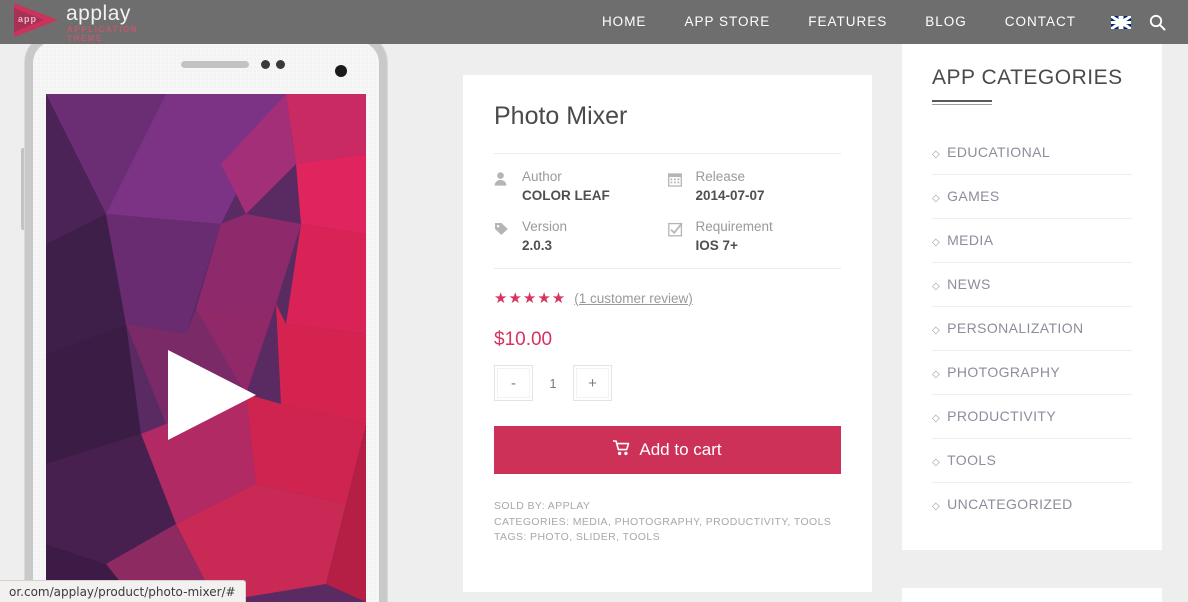 This screenshot has height=602, width=1188. I want to click on quantity-stepper: - +, so click(667, 383).